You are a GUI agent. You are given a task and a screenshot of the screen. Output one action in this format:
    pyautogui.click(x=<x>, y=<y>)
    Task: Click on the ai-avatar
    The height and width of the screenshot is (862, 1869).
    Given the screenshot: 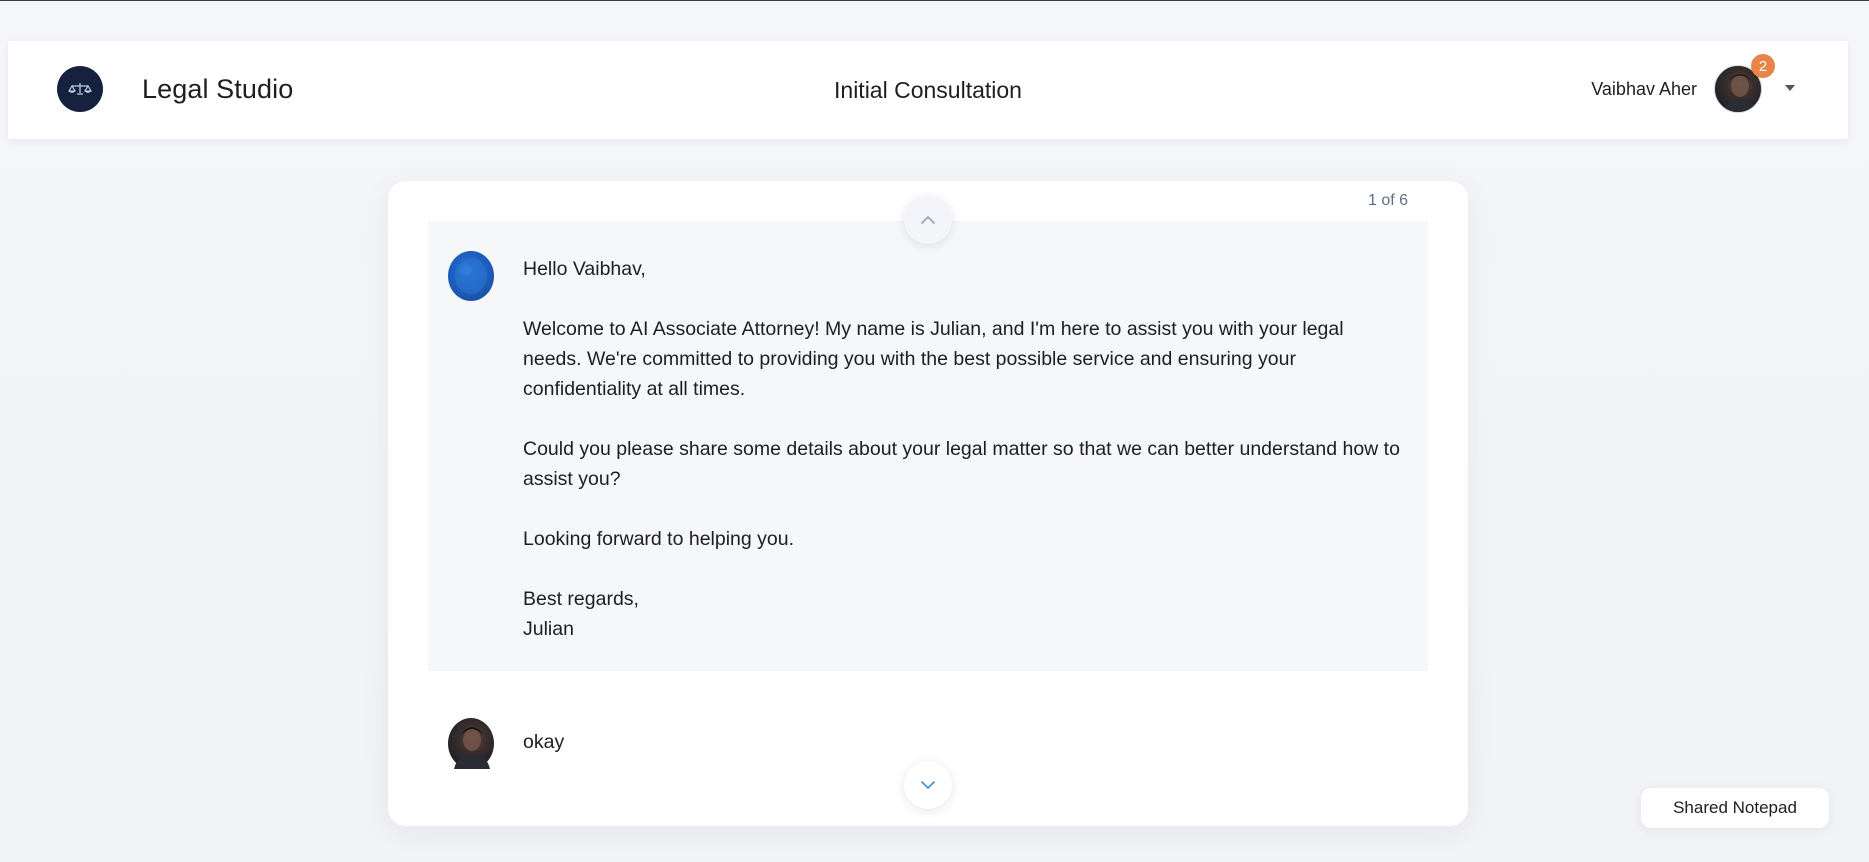 What is the action you would take?
    pyautogui.click(x=471, y=276)
    